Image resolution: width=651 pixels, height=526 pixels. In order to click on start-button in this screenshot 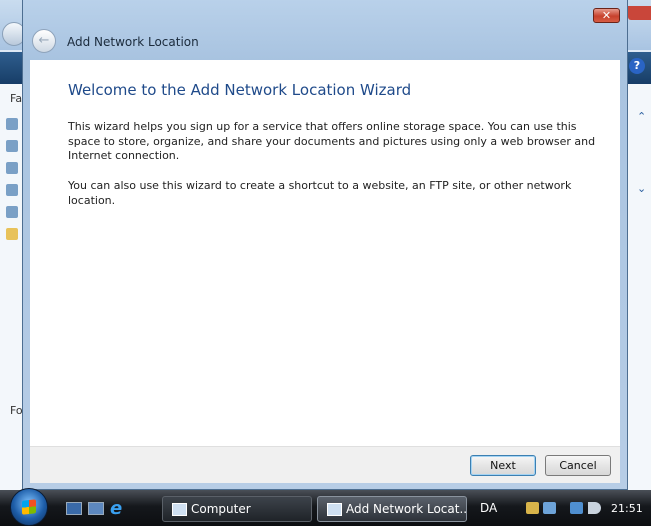, I will do `click(29, 507)`.